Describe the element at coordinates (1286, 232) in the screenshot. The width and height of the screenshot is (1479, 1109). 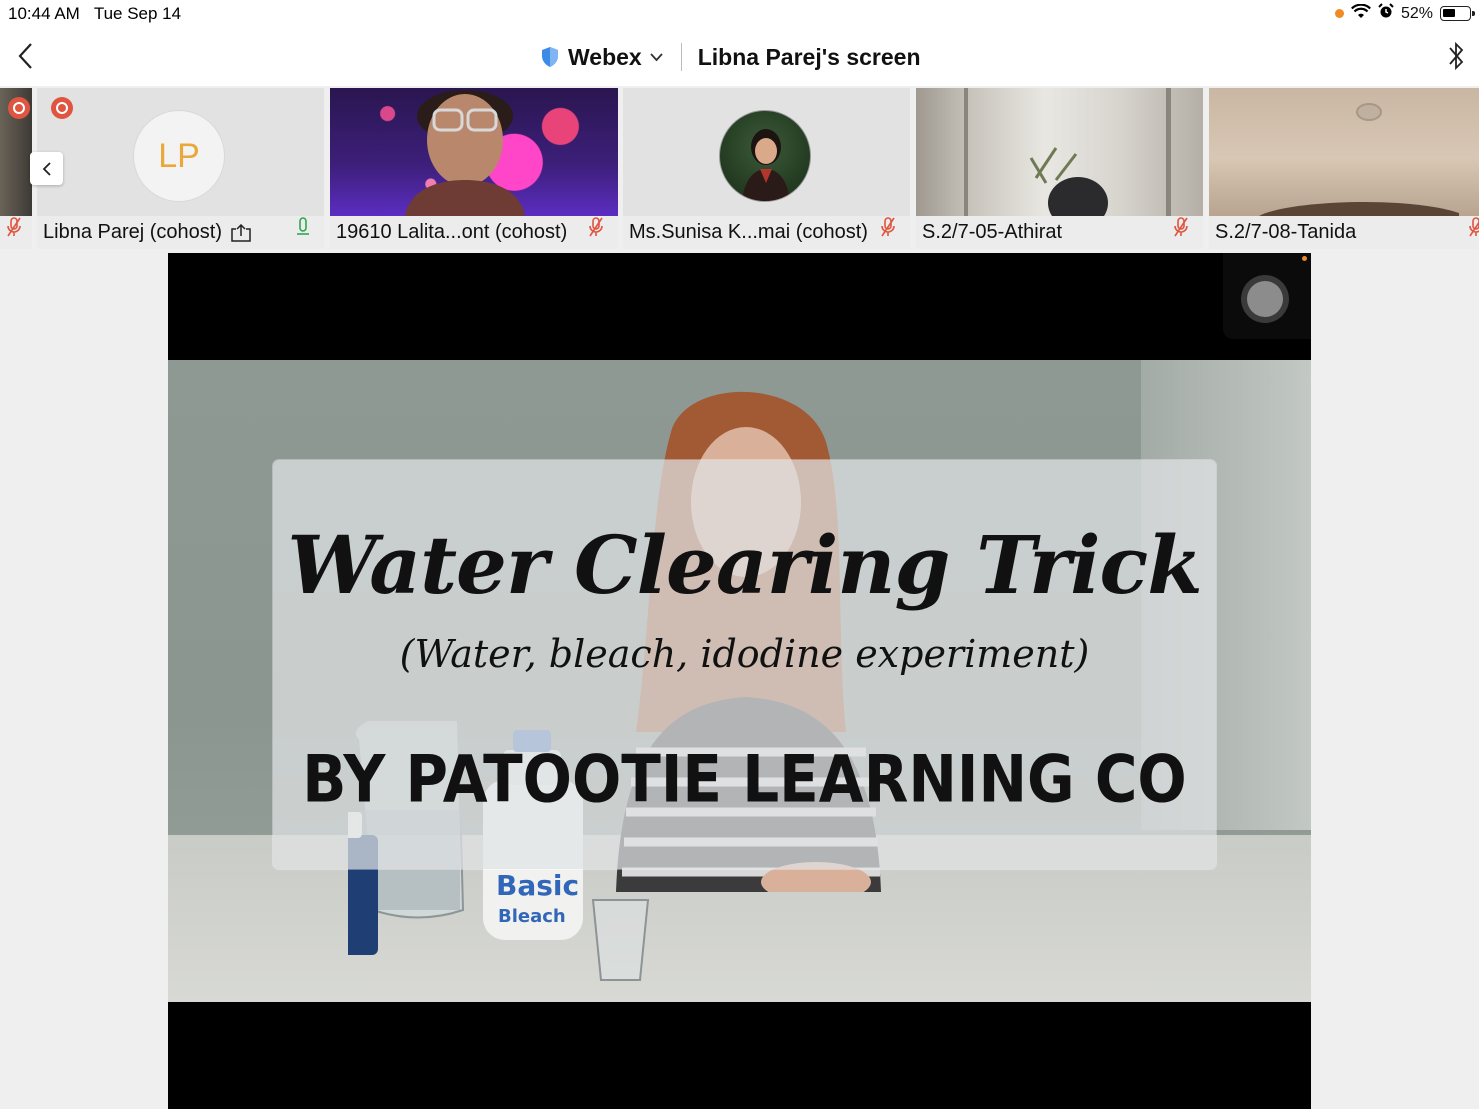
I see `participant-name: S.2/7-08-Tanida` at that location.